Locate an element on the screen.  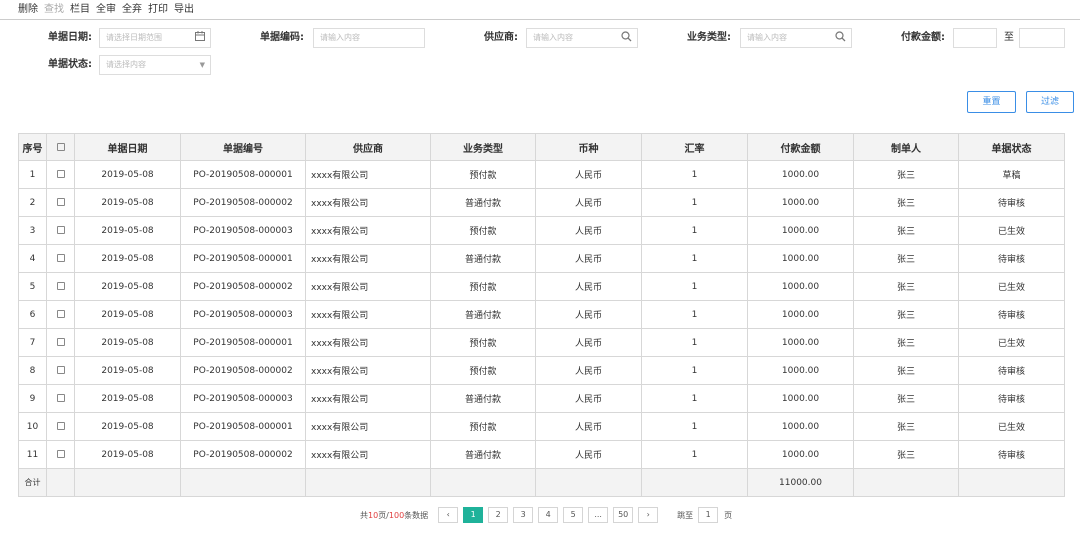
goto-suffix: 页 is located at coordinates (728, 515).